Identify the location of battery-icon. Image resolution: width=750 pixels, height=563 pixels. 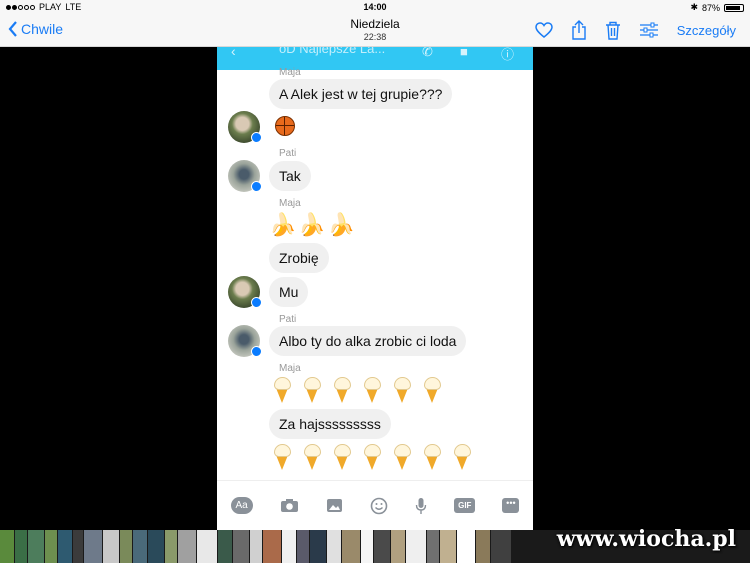
(734, 7).